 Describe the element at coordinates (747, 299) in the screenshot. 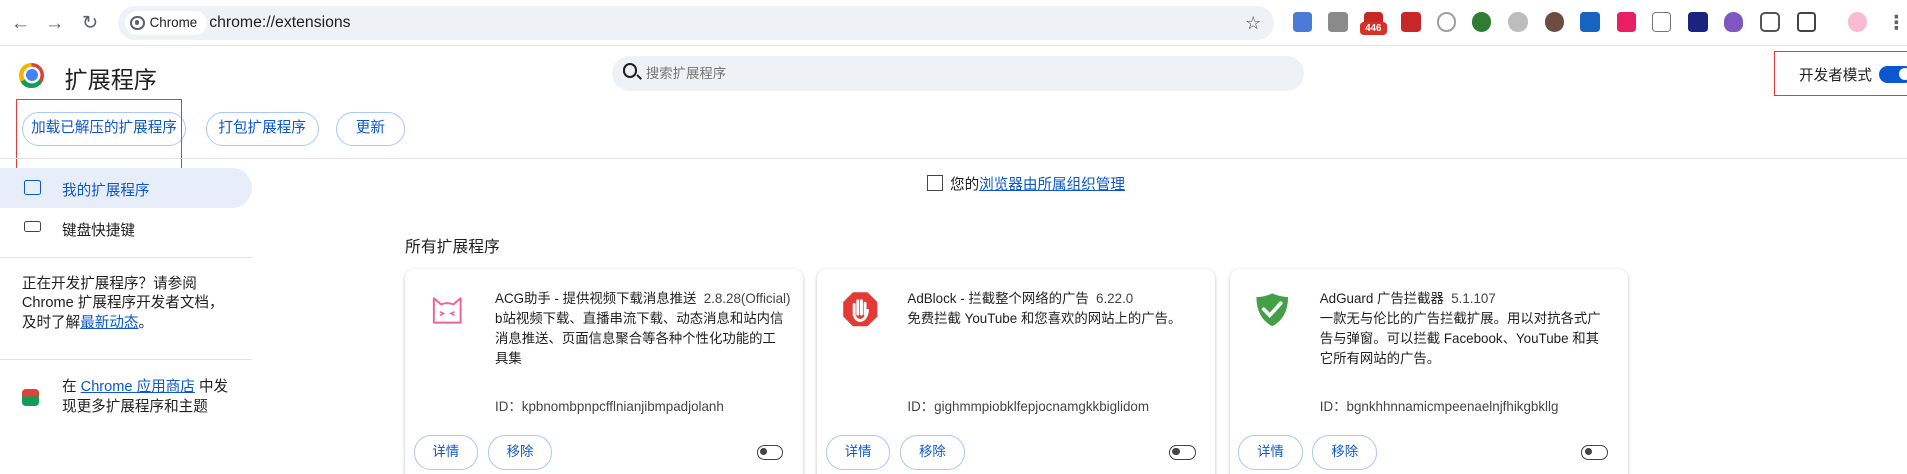

I see `extension-version: 2.8.28(Official)` at that location.